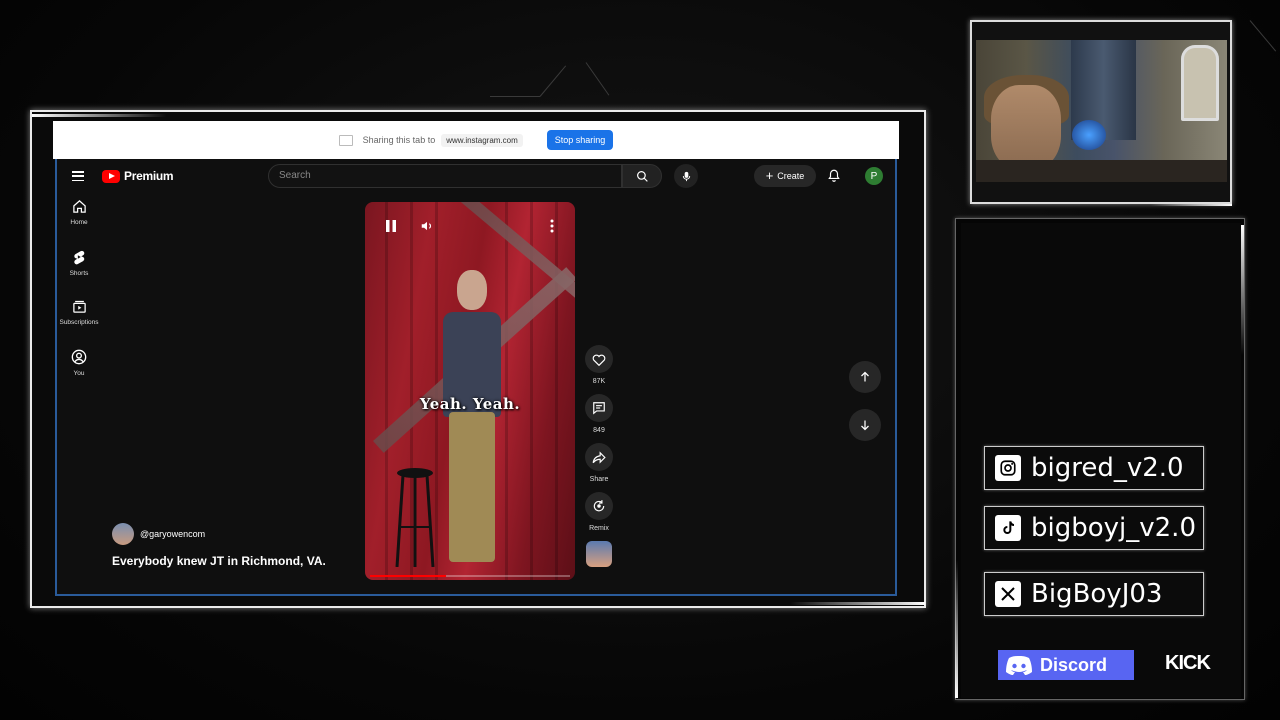  Describe the element at coordinates (1107, 468) in the screenshot. I see `instagram-handle: bigred_v2.0` at that location.